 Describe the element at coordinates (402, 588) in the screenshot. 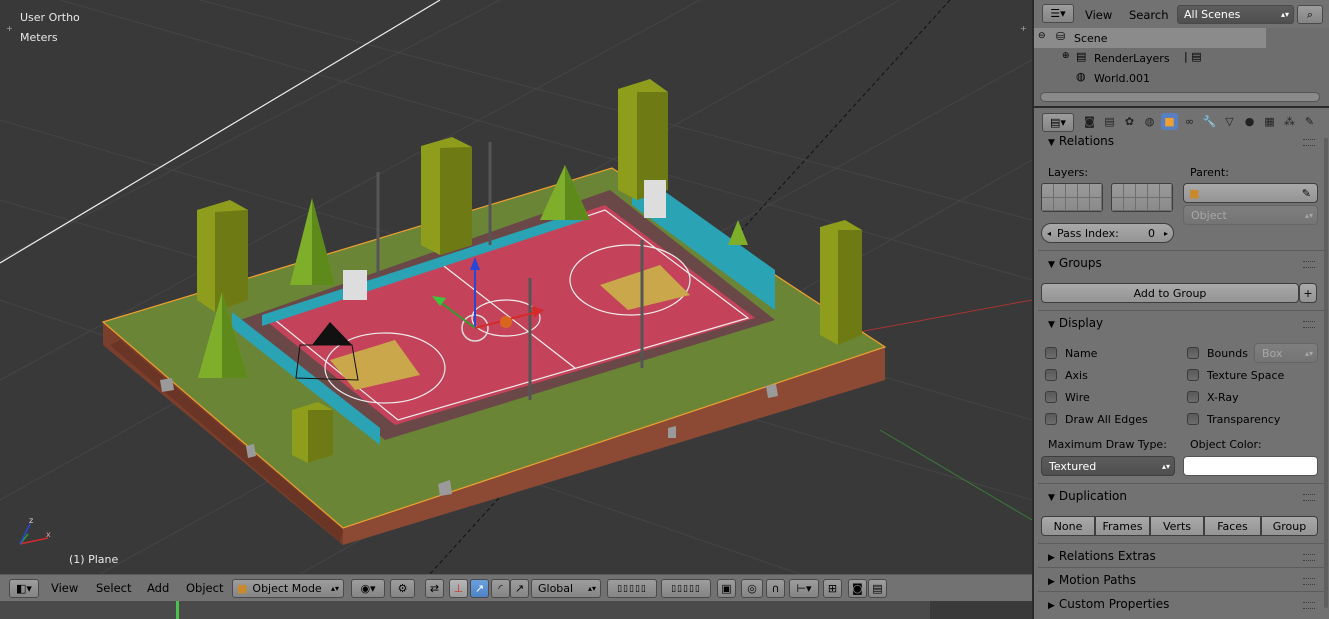

I see `pivot-point-button: ⚙` at that location.